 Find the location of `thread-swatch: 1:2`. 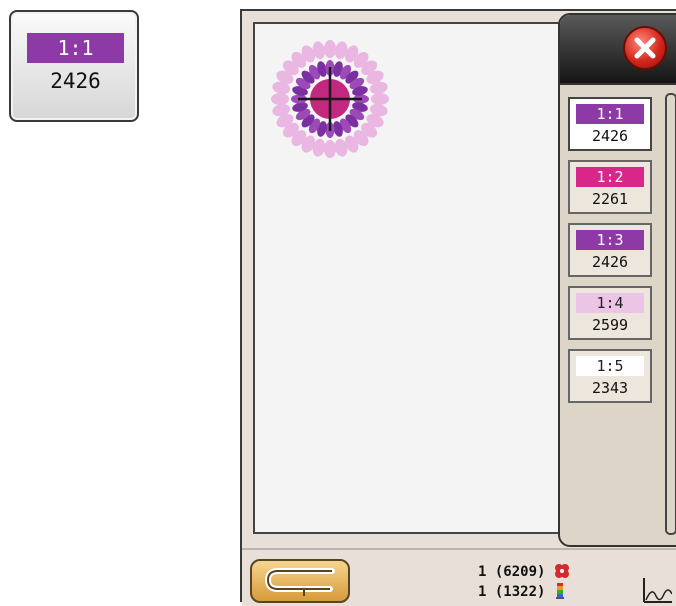

thread-swatch: 1:2 is located at coordinates (610, 177).